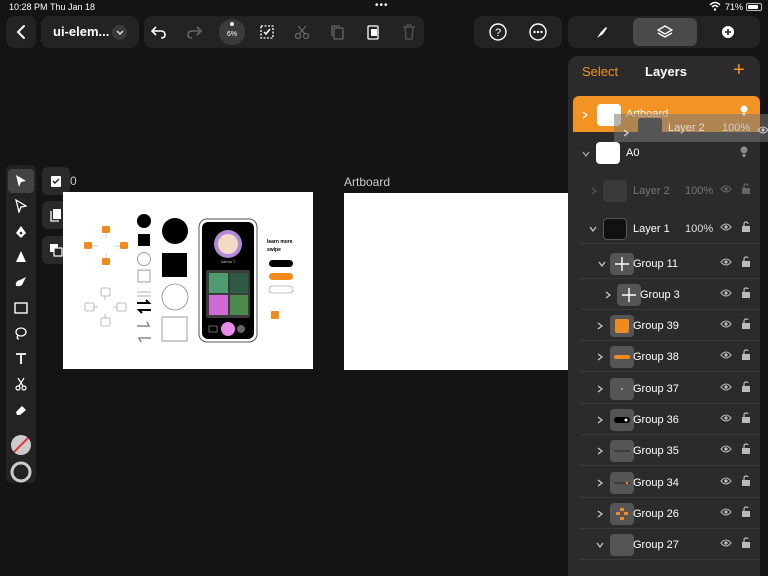 Image resolution: width=768 pixels, height=576 pixels. What do you see at coordinates (21, 232) in the screenshot?
I see `pen-tool-icon` at bounding box center [21, 232].